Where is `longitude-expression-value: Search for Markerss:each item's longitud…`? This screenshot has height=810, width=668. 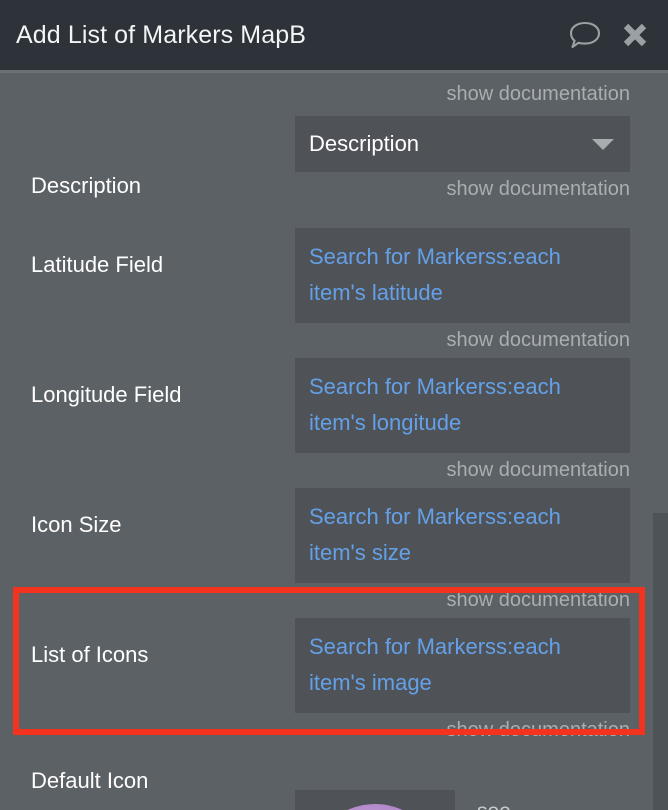 longitude-expression-value: Search for Markerss:each item's longitud… is located at coordinates (435, 404).